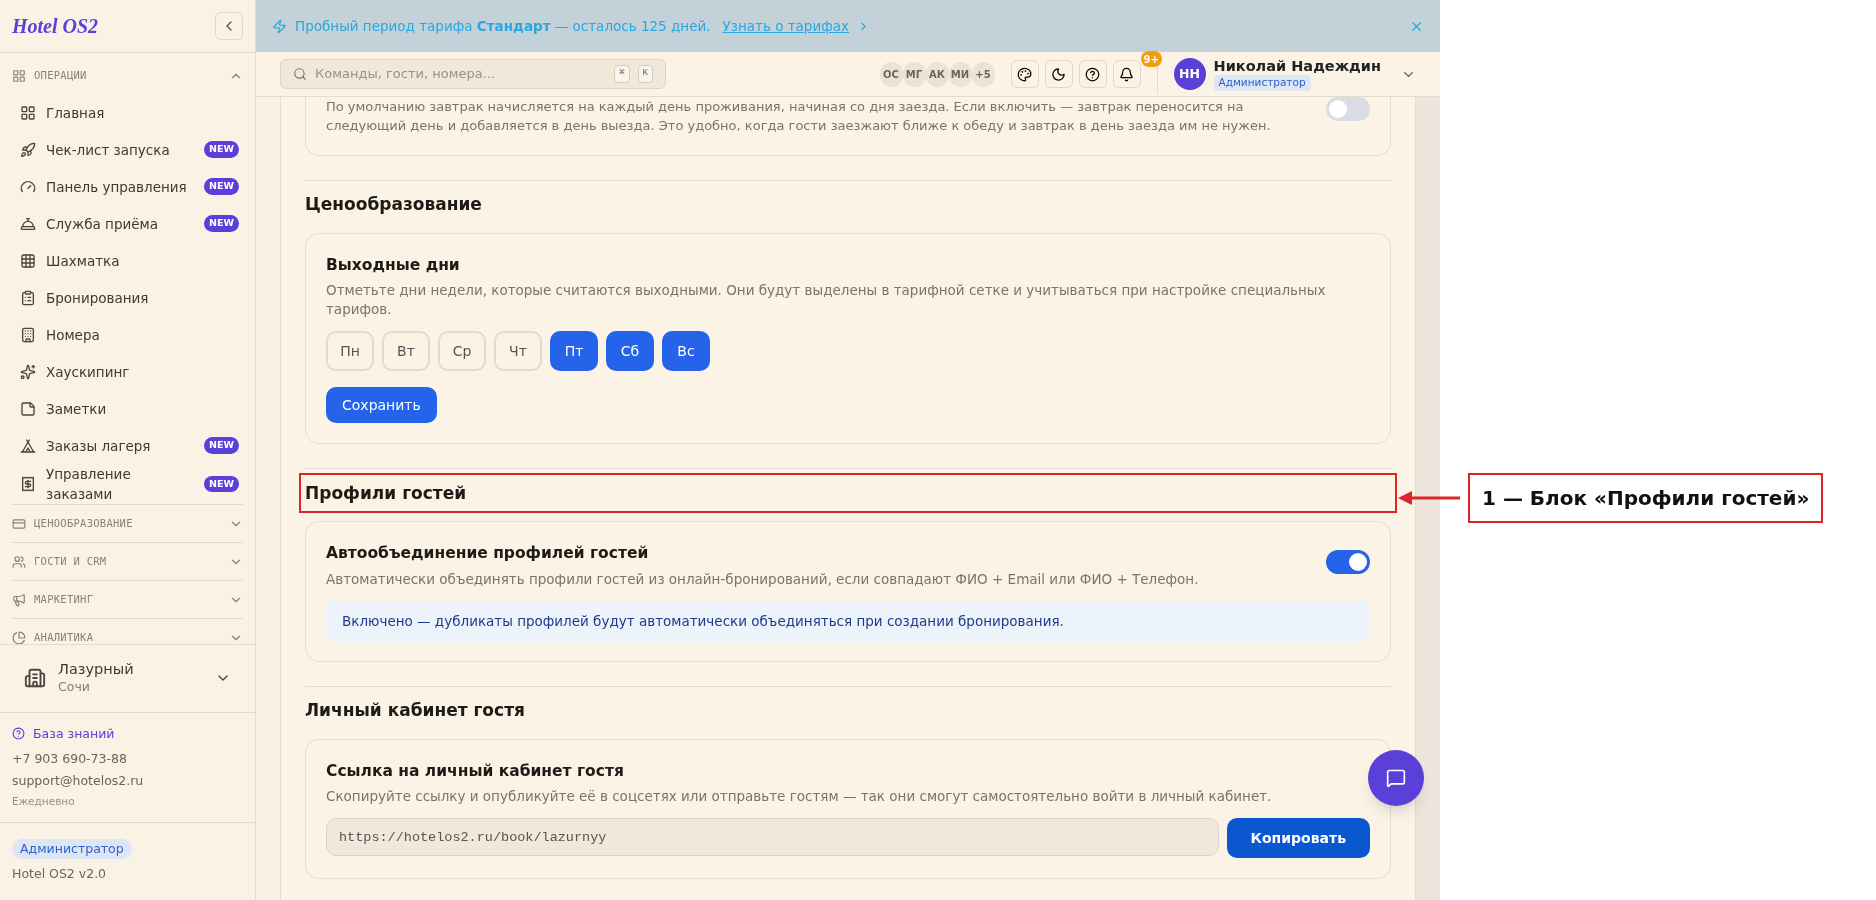 The image size is (1876, 900). What do you see at coordinates (488, 554) in the screenshot?
I see `card-title: Автообъединение профилей гостей` at bounding box center [488, 554].